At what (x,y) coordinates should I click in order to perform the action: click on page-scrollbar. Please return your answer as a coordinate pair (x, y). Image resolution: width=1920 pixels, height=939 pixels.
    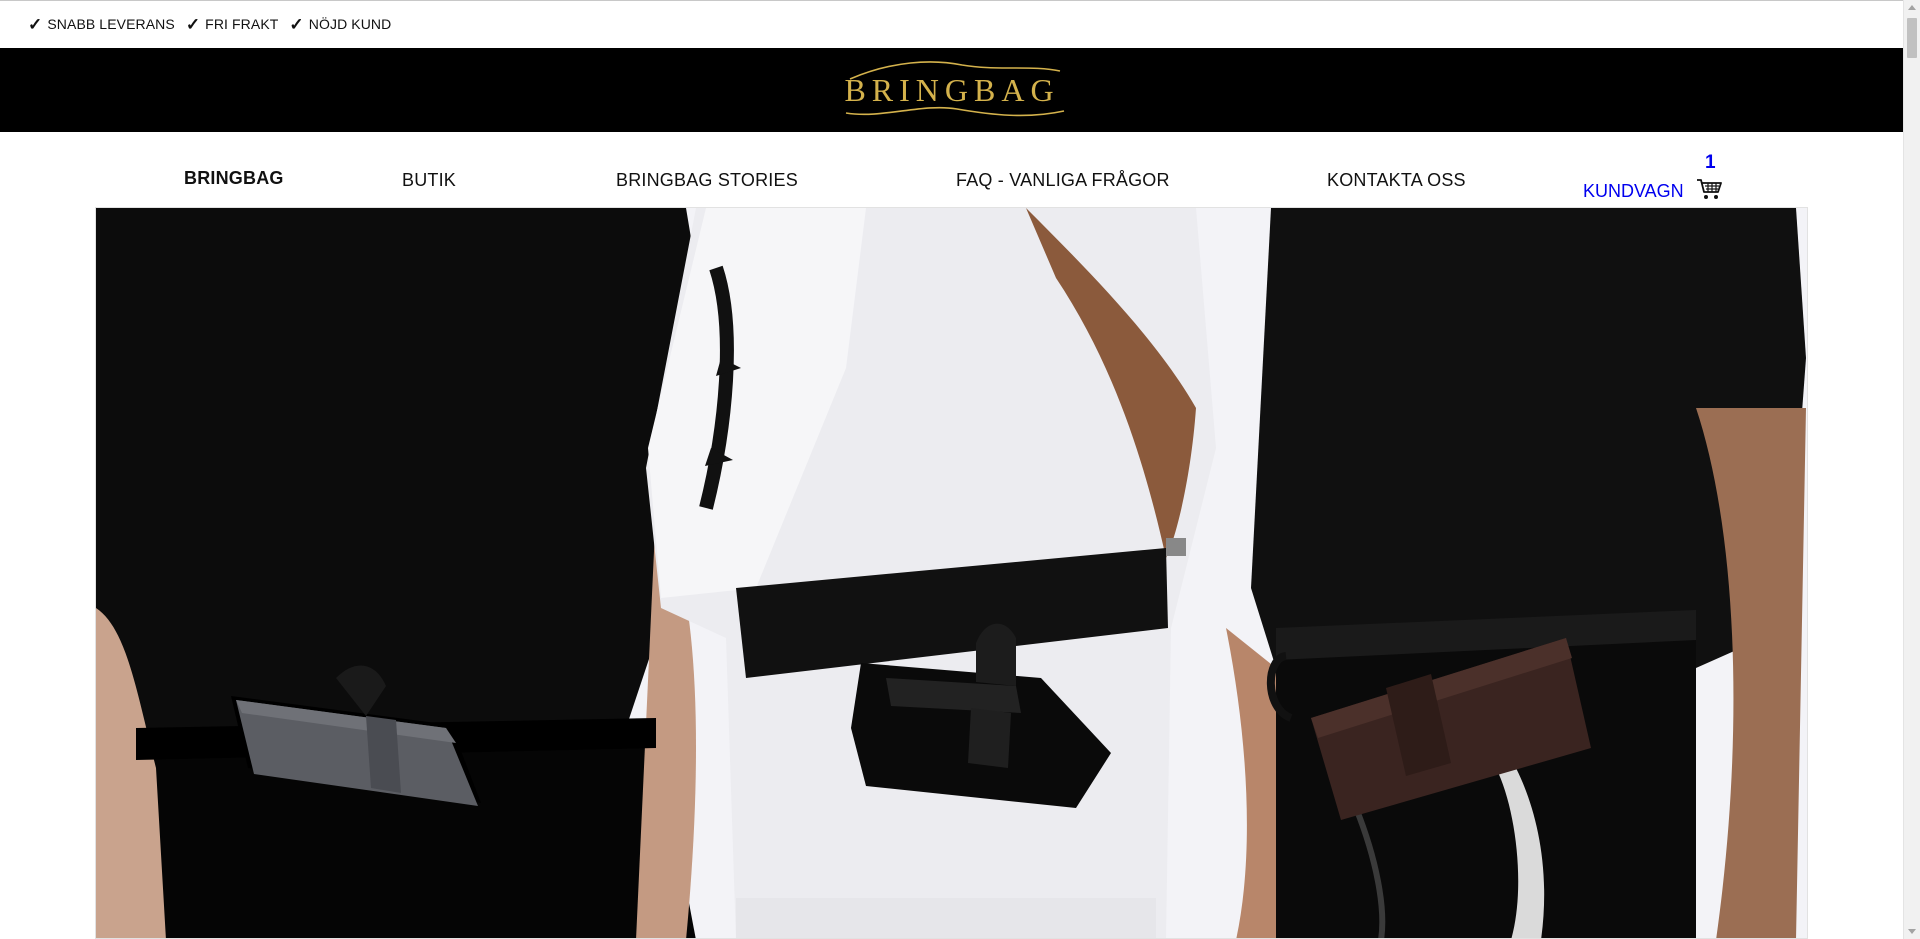
    Looking at the image, I should click on (1911, 469).